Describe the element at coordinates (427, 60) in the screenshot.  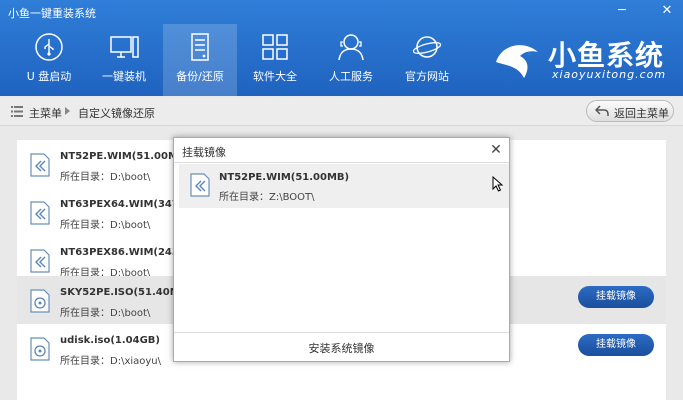
I see `nav-item-website: 官方网站` at that location.